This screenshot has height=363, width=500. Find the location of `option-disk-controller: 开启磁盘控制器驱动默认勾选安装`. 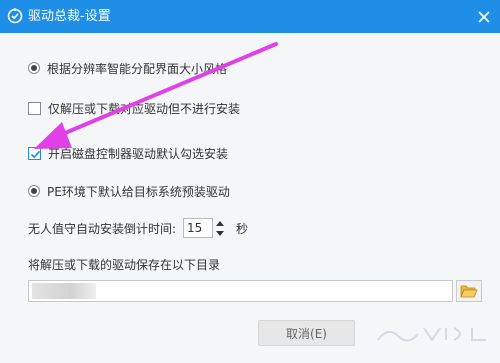

option-disk-controller: 开启磁盘控制器驱动默认勾选安装 is located at coordinates (128, 153).